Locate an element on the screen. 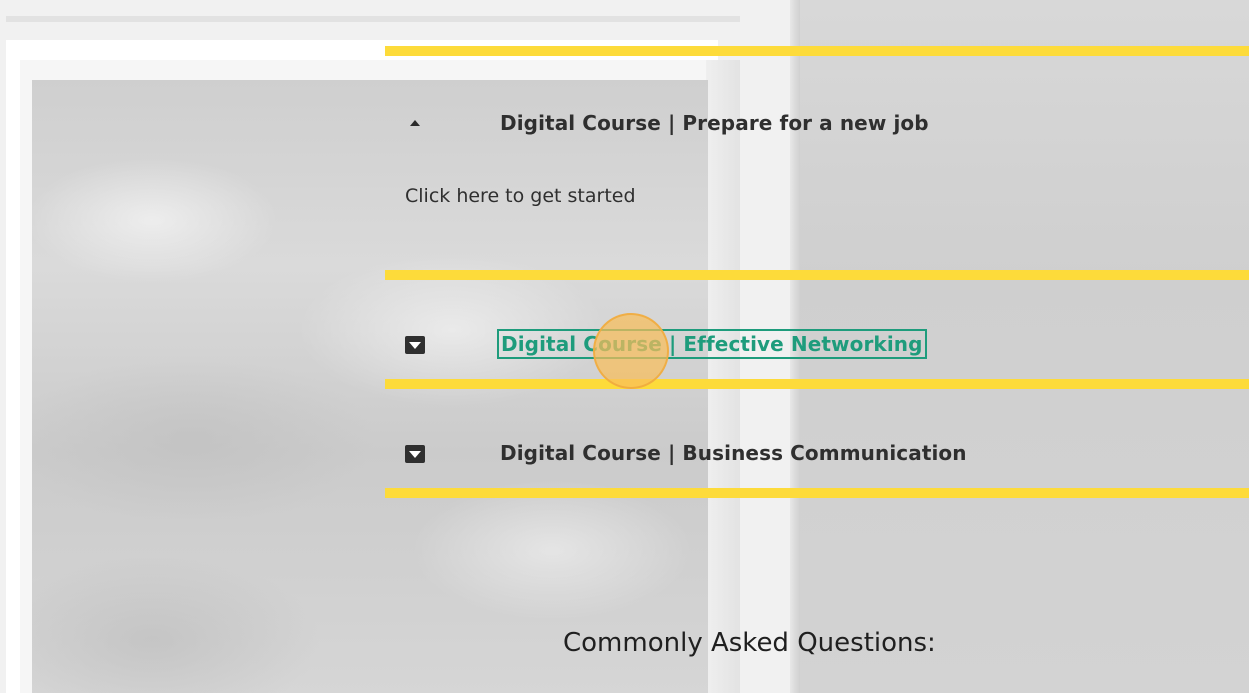  accordion-item-prepare-new-job: Digital Course | Prepare for a new job is located at coordinates (817, 123).